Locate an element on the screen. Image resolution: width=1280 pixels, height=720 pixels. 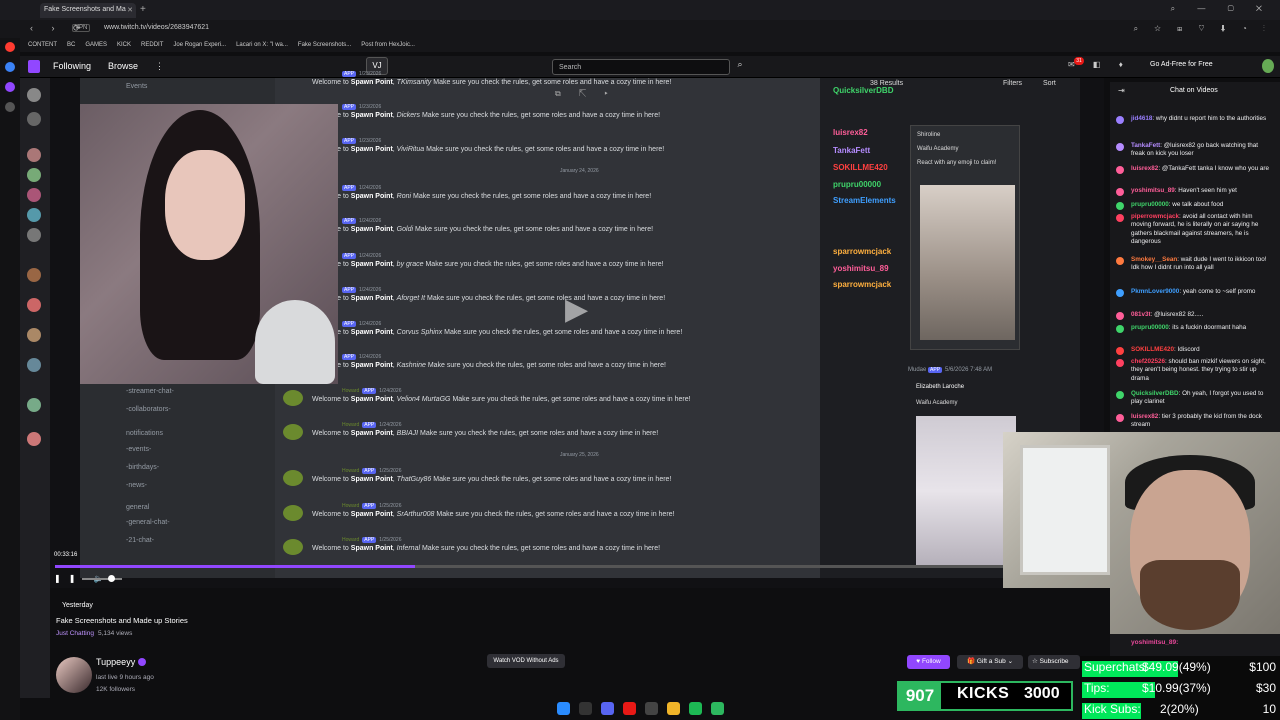
twitch-logo-icon is located at coordinates (34, 66).